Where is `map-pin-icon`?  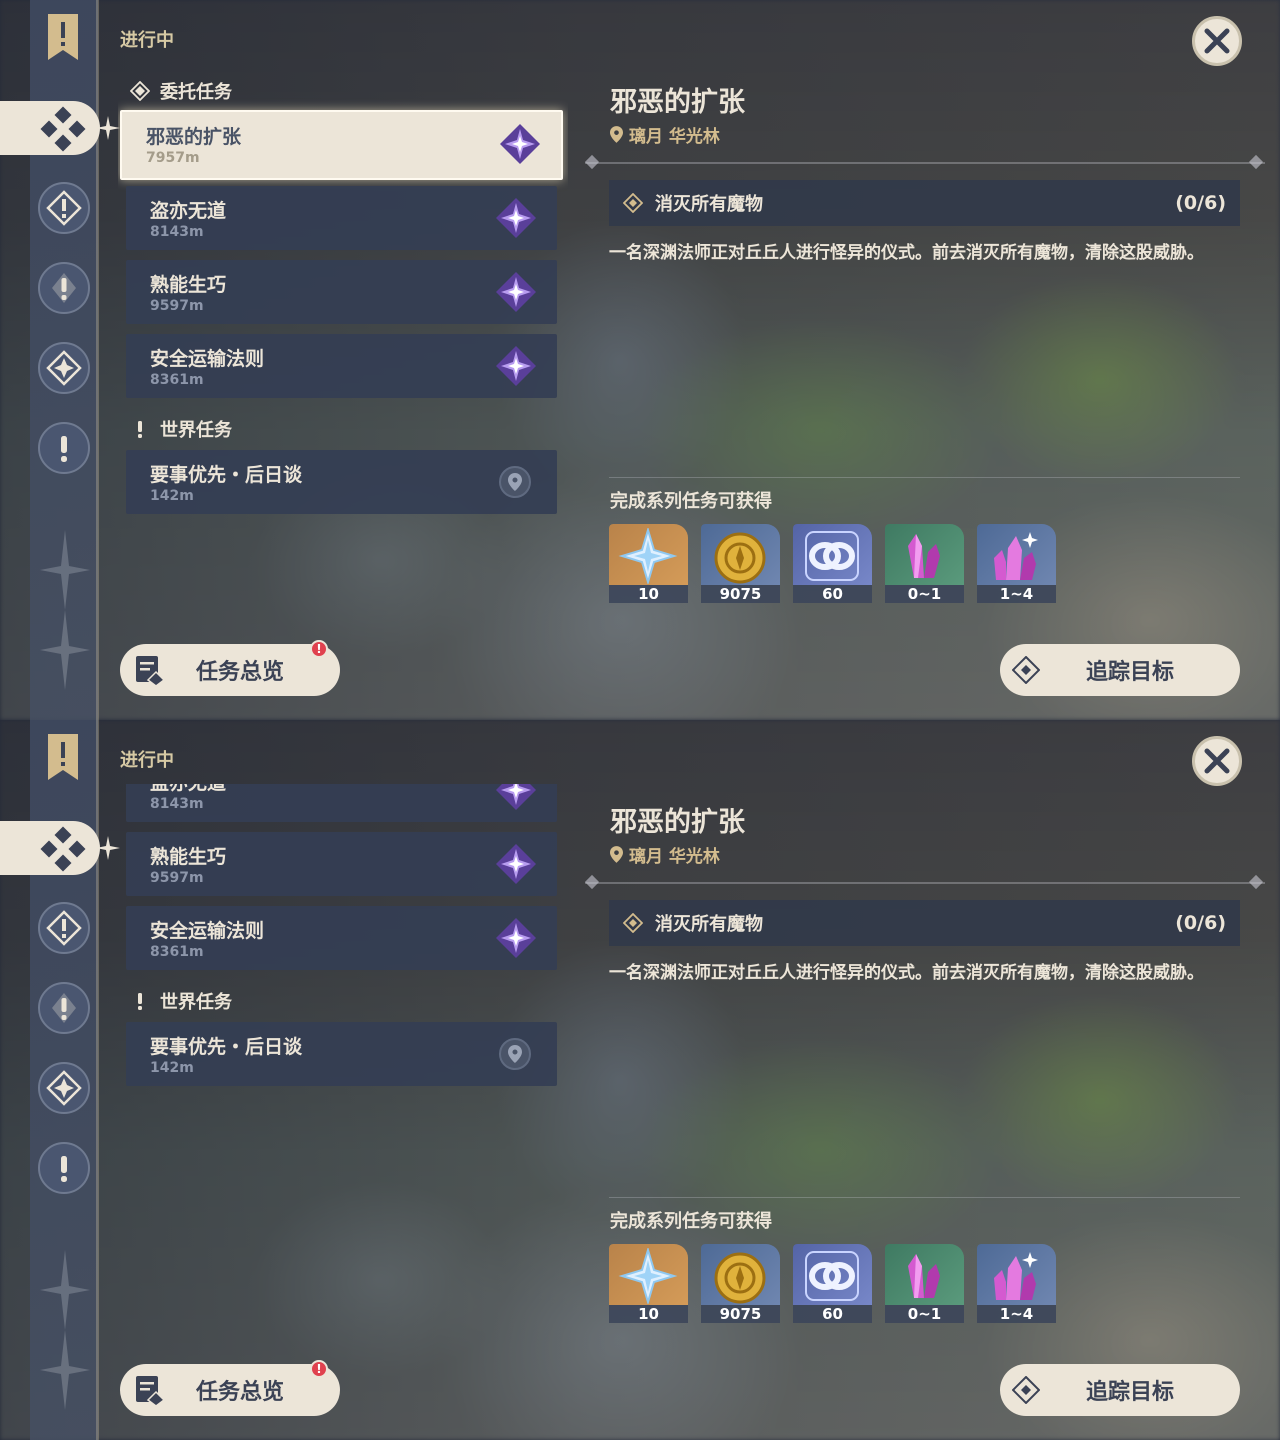
map-pin-icon is located at coordinates (515, 482).